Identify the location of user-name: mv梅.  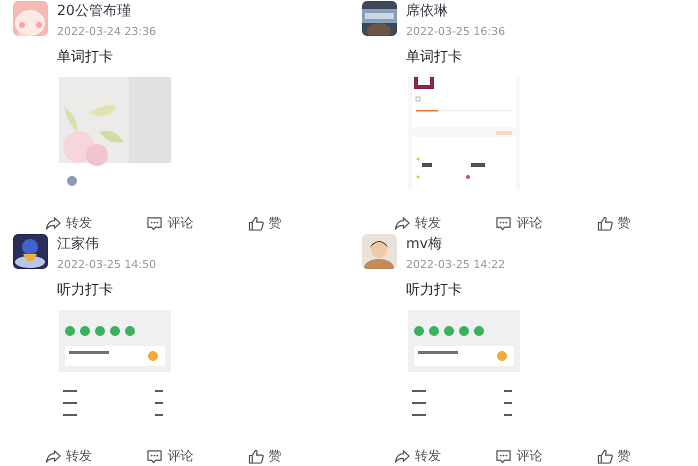
(456, 244).